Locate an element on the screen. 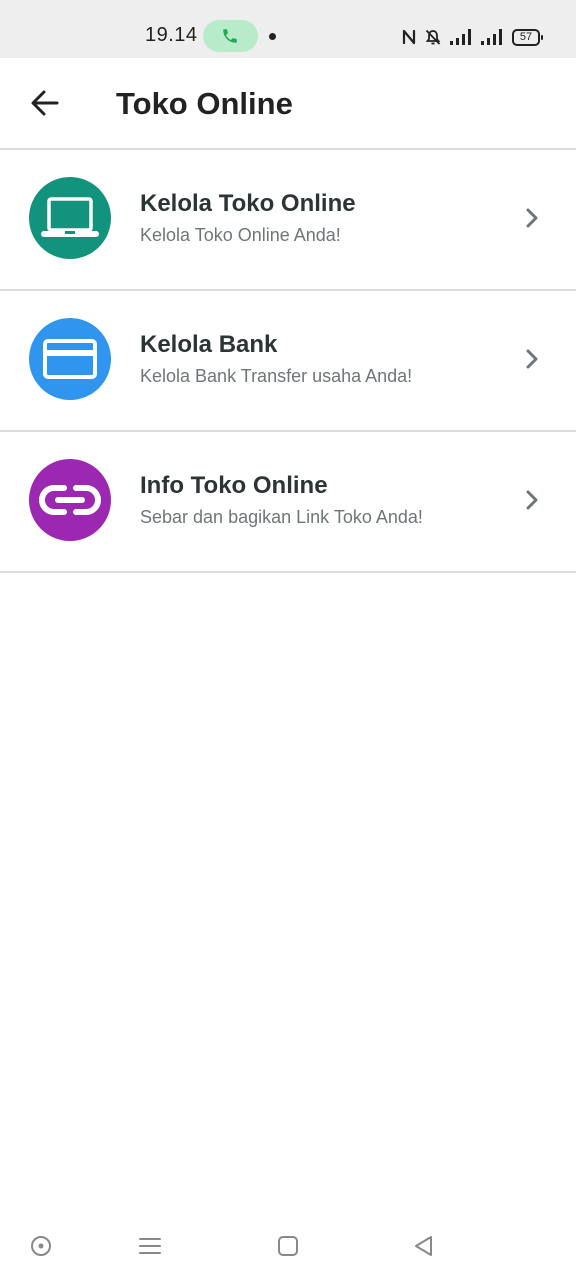 The height and width of the screenshot is (1280, 576). bell-off-icon is located at coordinates (433, 37).